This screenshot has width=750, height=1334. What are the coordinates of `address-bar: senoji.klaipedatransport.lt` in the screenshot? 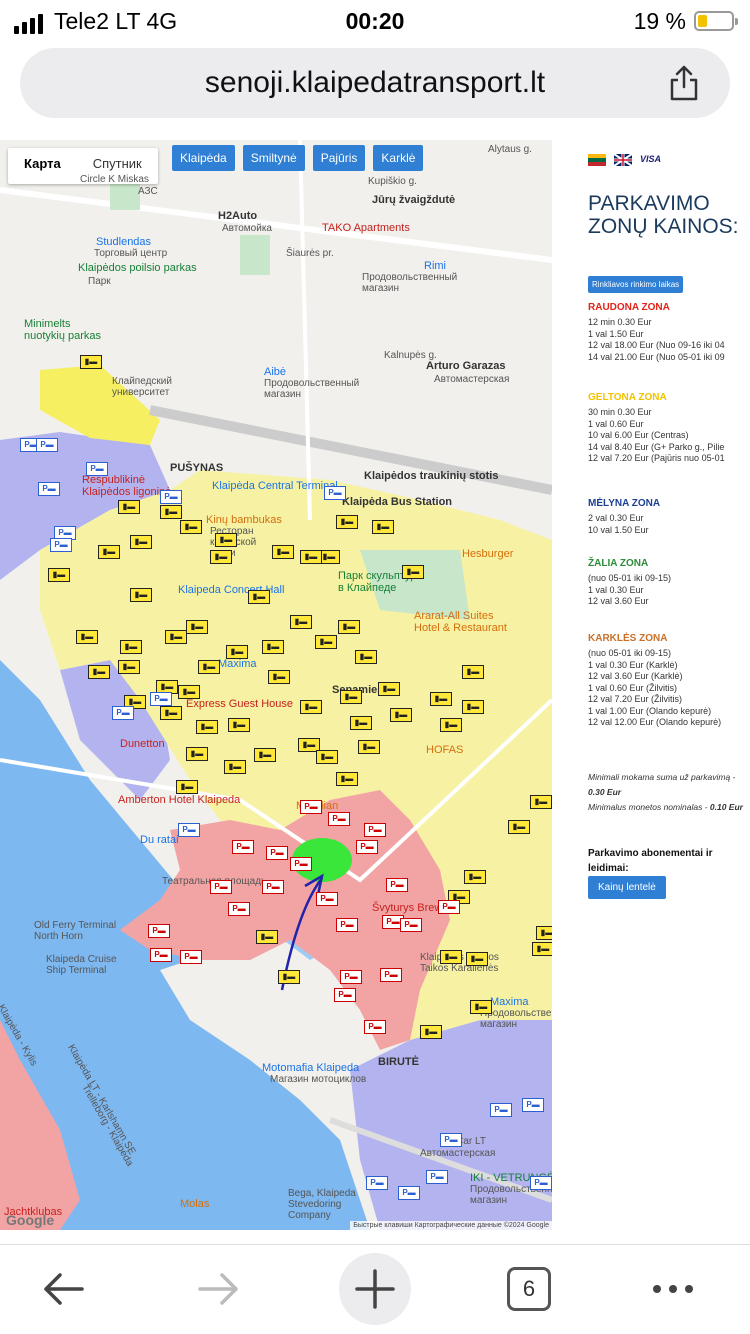 It's located at (375, 83).